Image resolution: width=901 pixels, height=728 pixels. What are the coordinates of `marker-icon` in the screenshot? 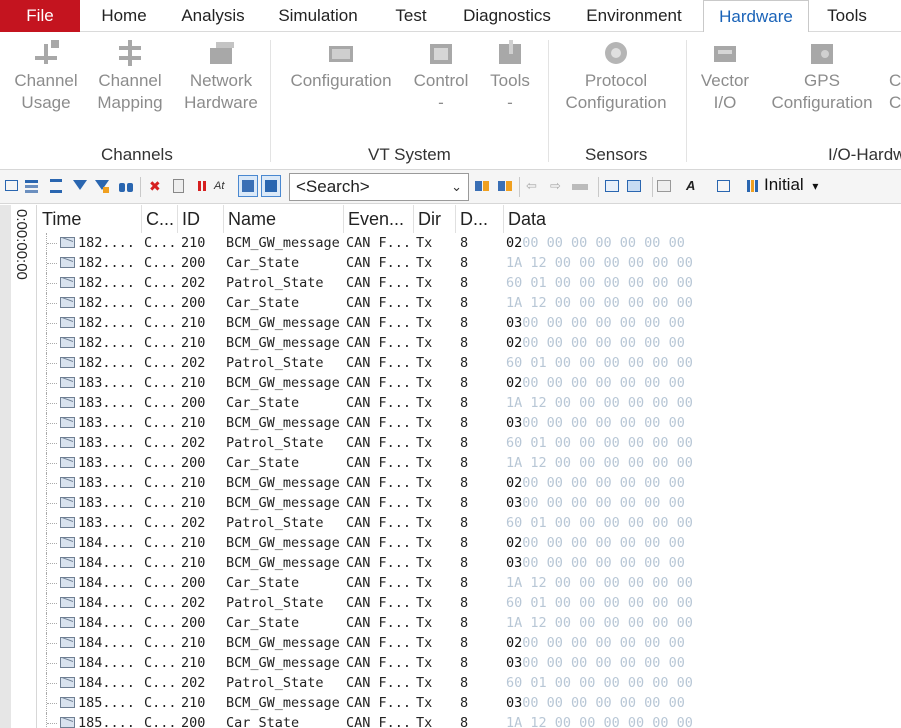 It's located at (582, 186).